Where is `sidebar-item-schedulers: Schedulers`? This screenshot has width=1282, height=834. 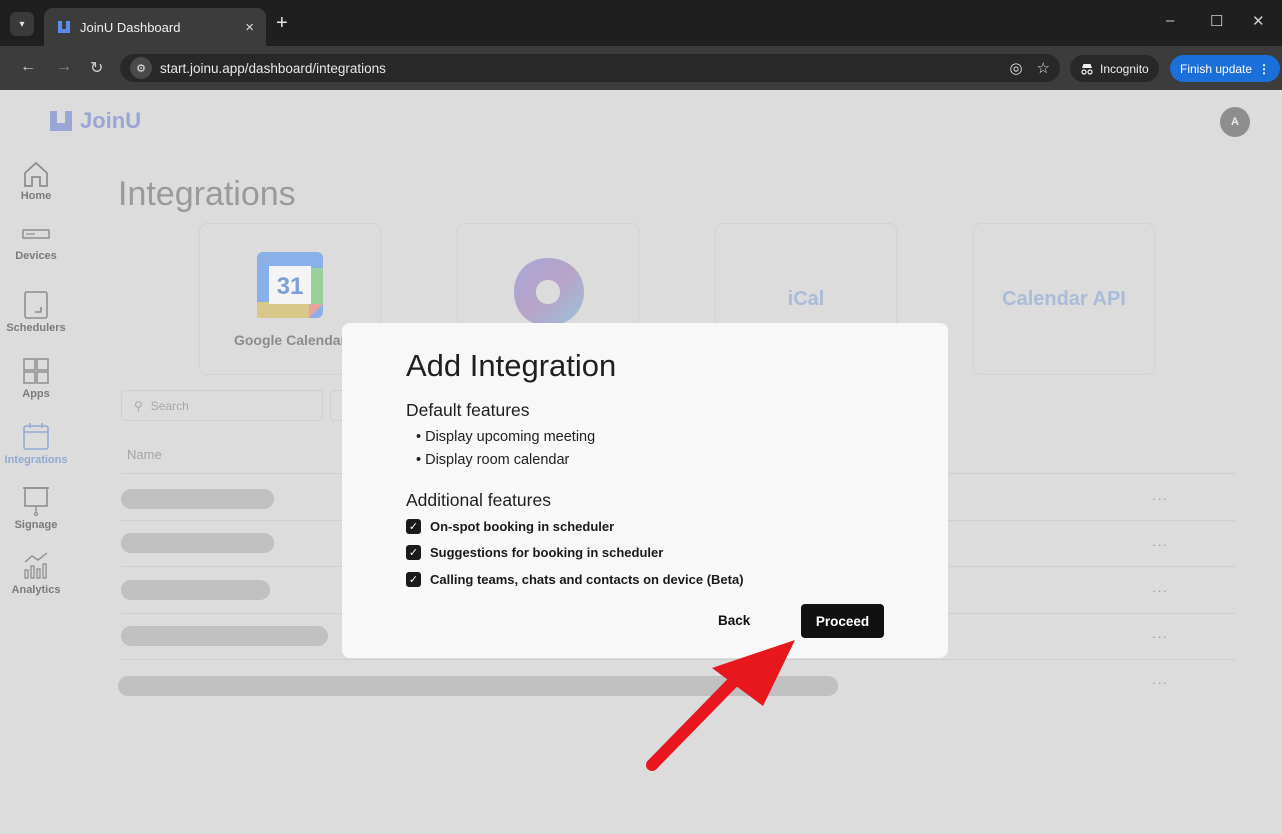 sidebar-item-schedulers: Schedulers is located at coordinates (36, 311).